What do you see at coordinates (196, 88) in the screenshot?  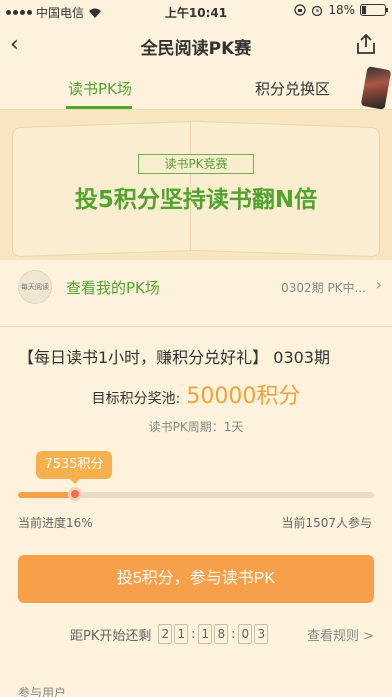 I see `tab-bar: 读书PK场 积分兑换区` at bounding box center [196, 88].